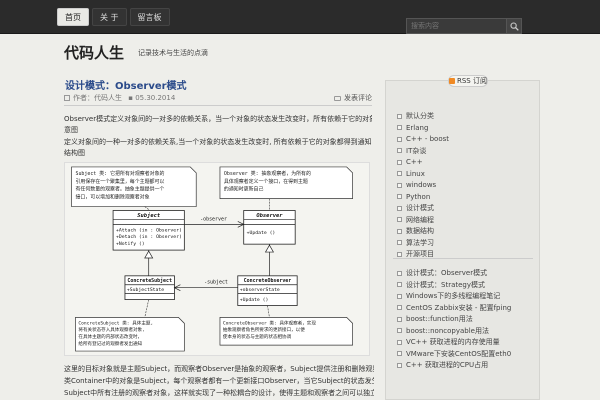 The image size is (600, 400). What do you see at coordinates (269, 227) in the screenshot?
I see `uml-class-observer: Observer +Update ()` at bounding box center [269, 227].